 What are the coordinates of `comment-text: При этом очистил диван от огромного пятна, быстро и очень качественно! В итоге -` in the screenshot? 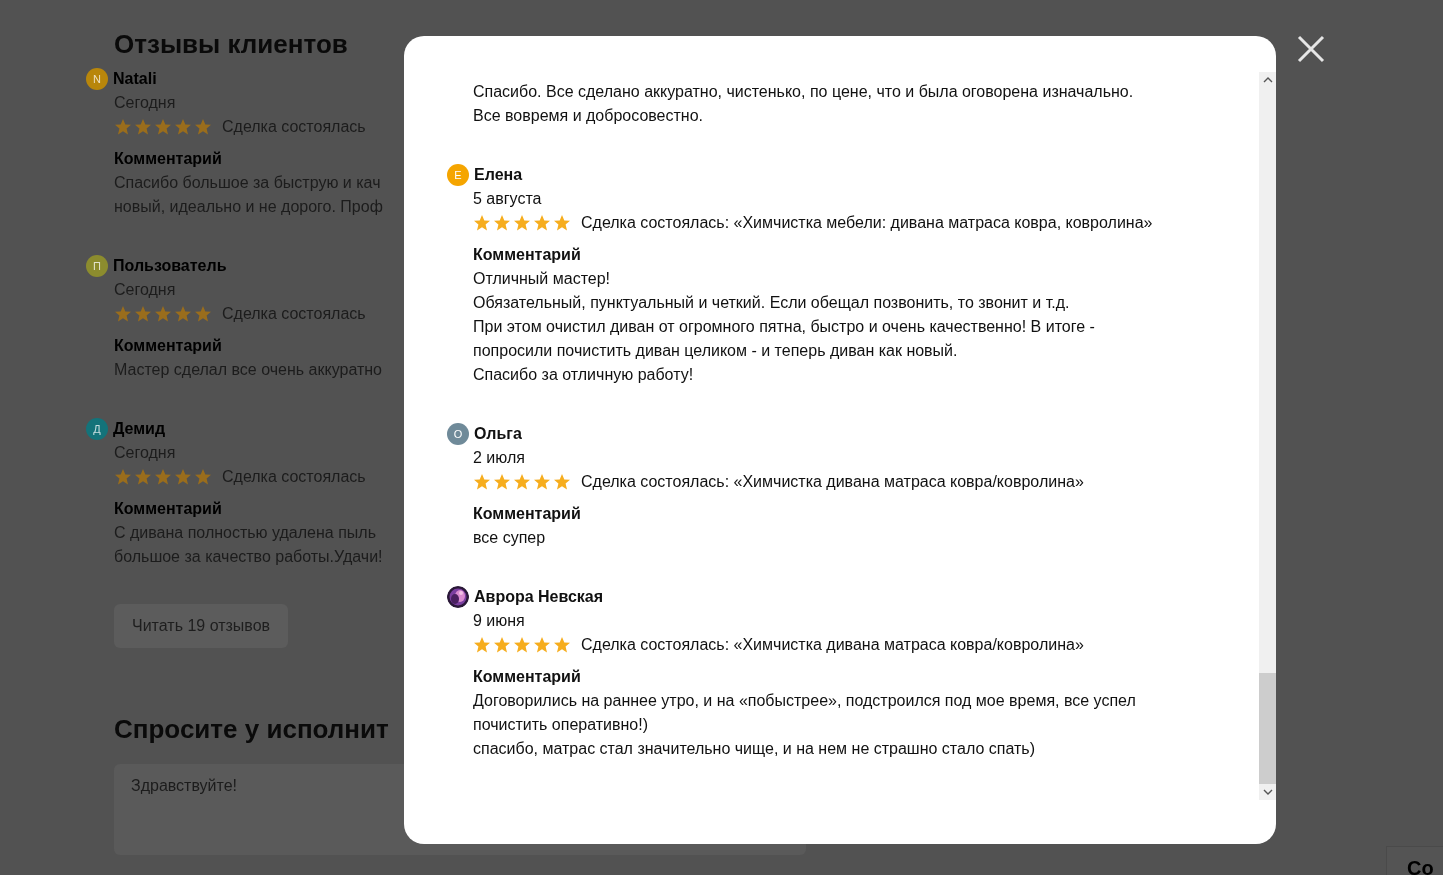 It's located at (784, 327).